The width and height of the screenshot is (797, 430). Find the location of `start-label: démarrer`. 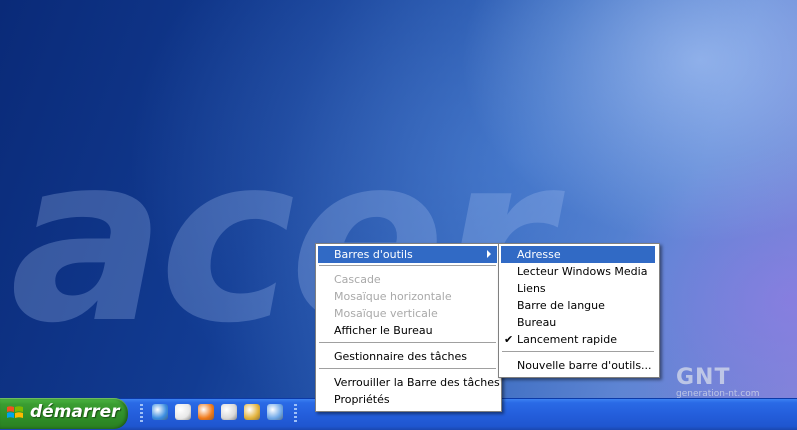

start-label: démarrer is located at coordinates (75, 412).